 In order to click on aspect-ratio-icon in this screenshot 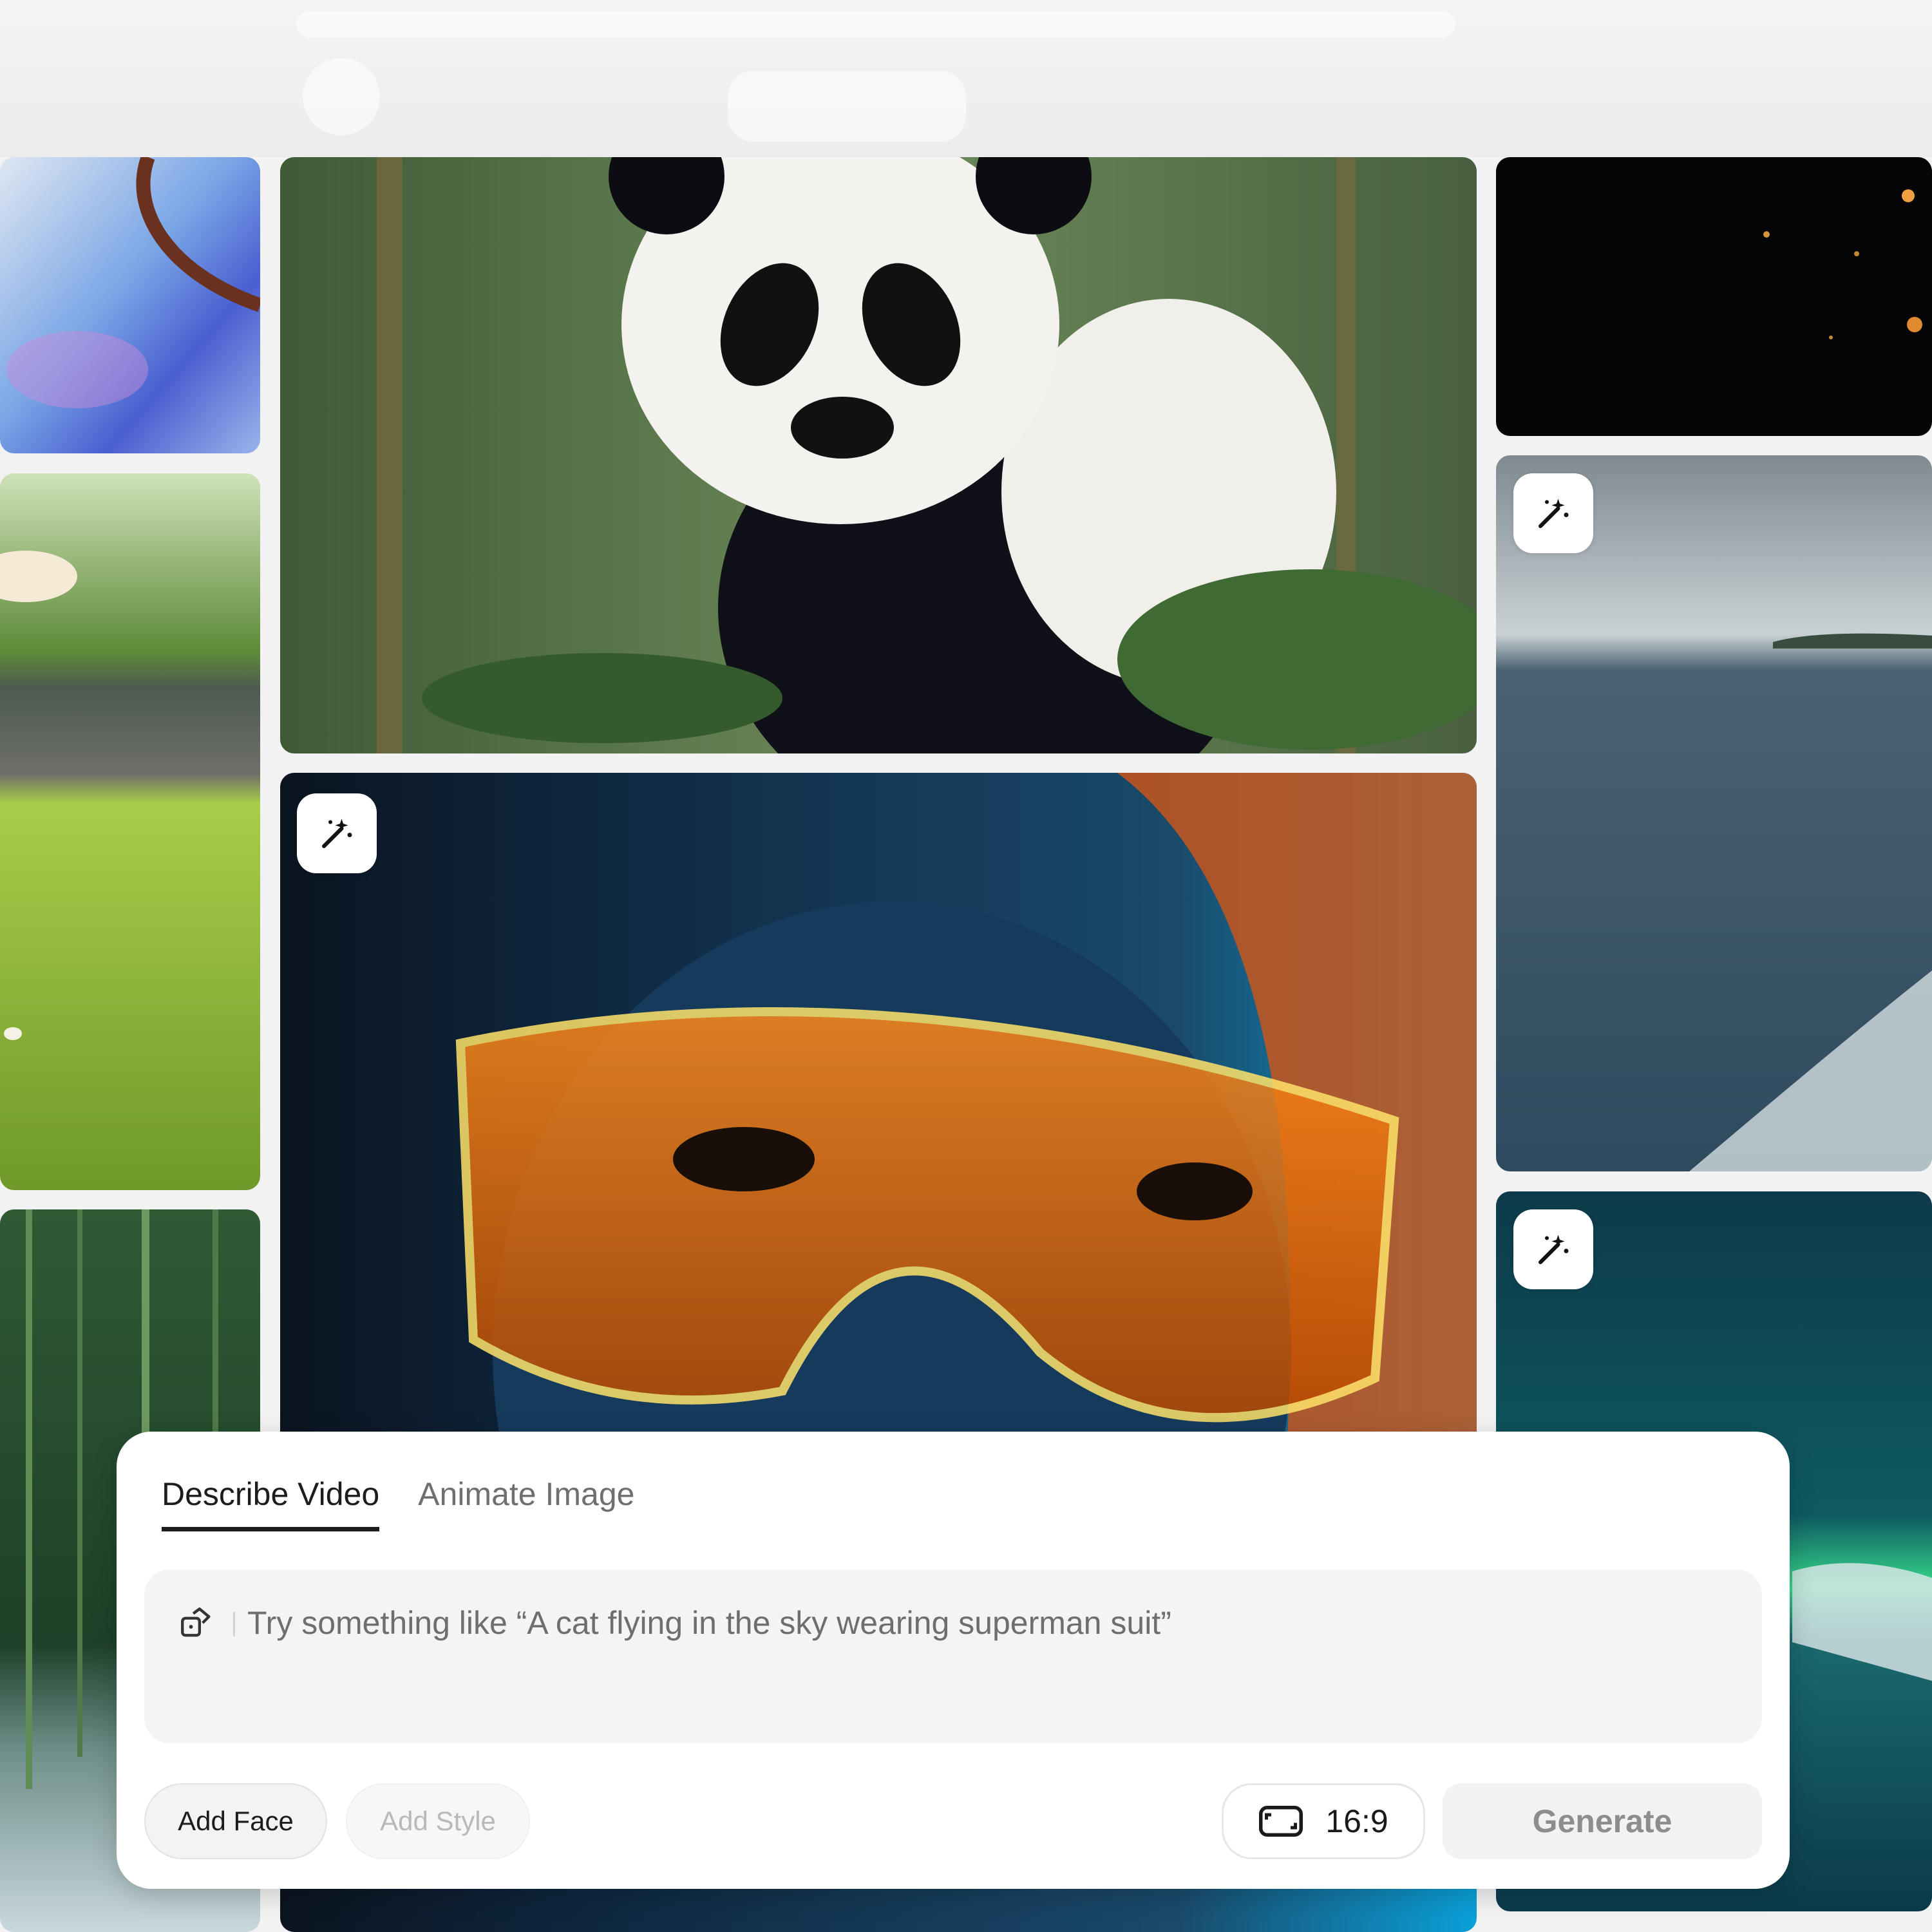, I will do `click(1281, 1822)`.